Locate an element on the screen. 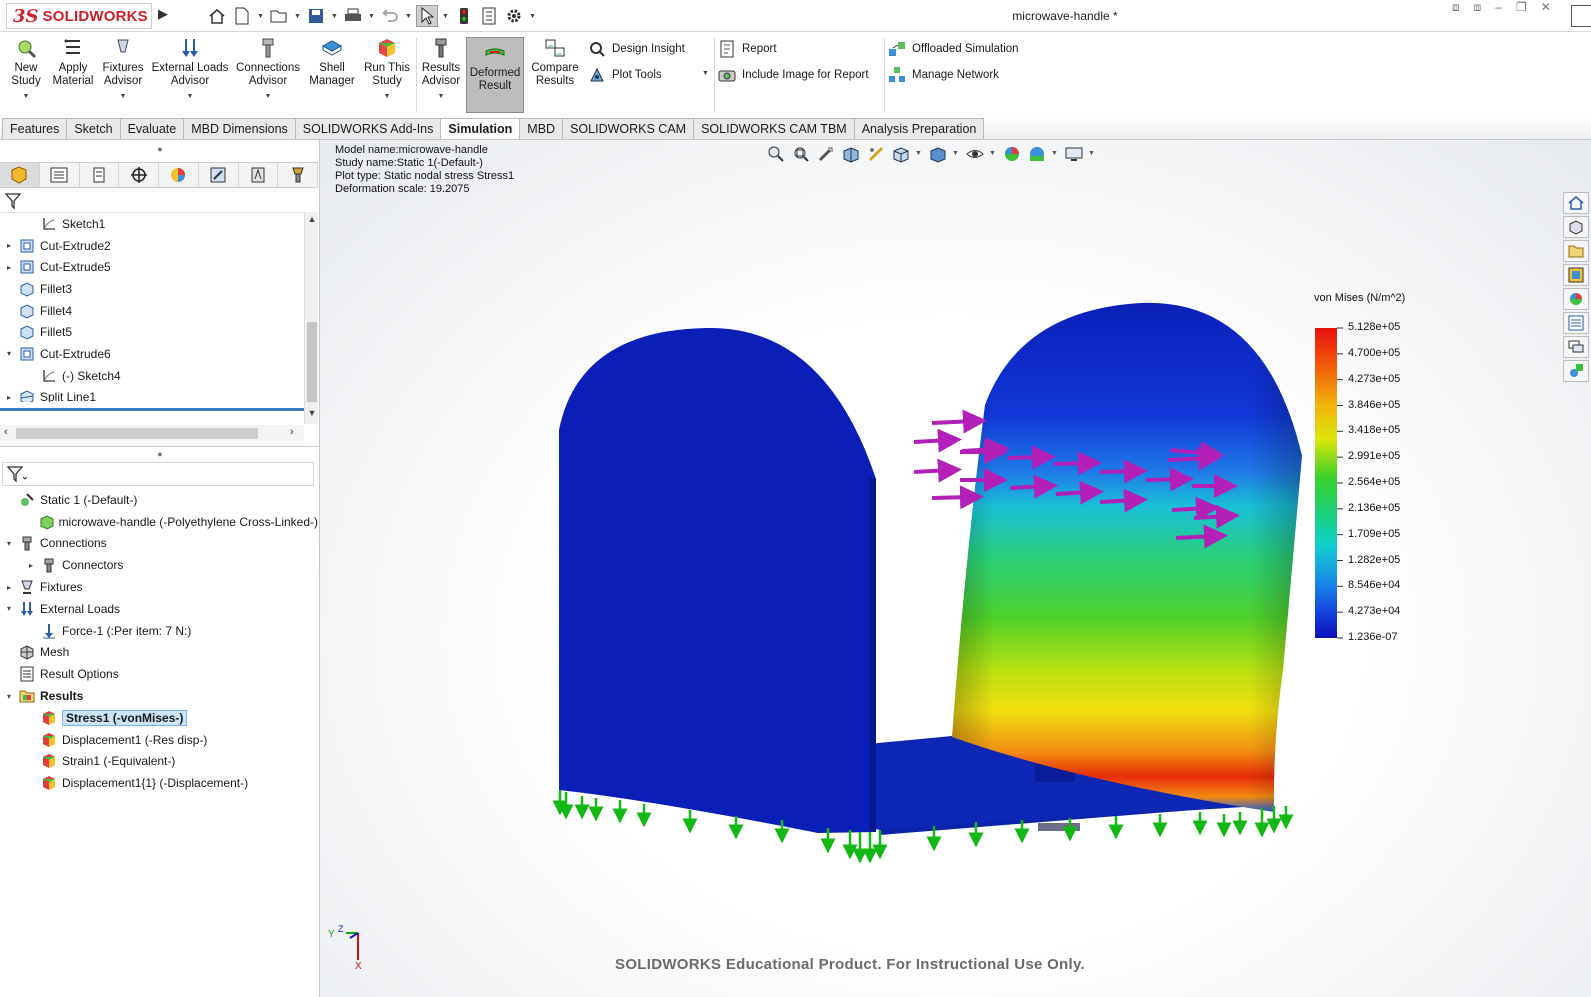 The image size is (1591, 997). close-icon: ✕ is located at coordinates (1546, 7).